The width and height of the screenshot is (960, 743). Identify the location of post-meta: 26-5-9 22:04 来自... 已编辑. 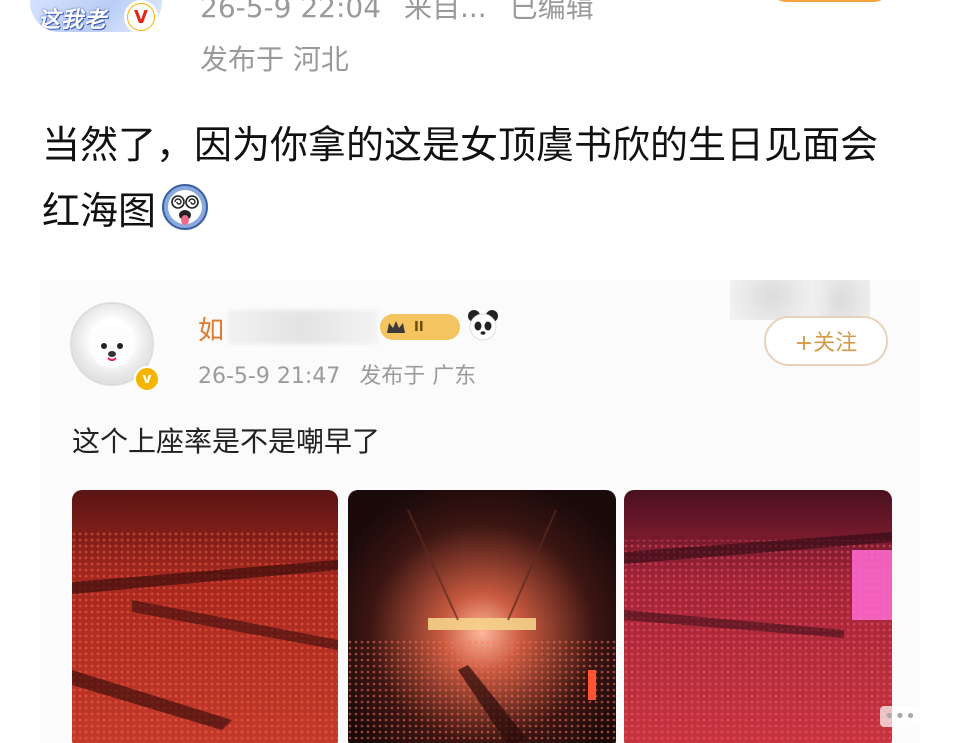
(404, 13).